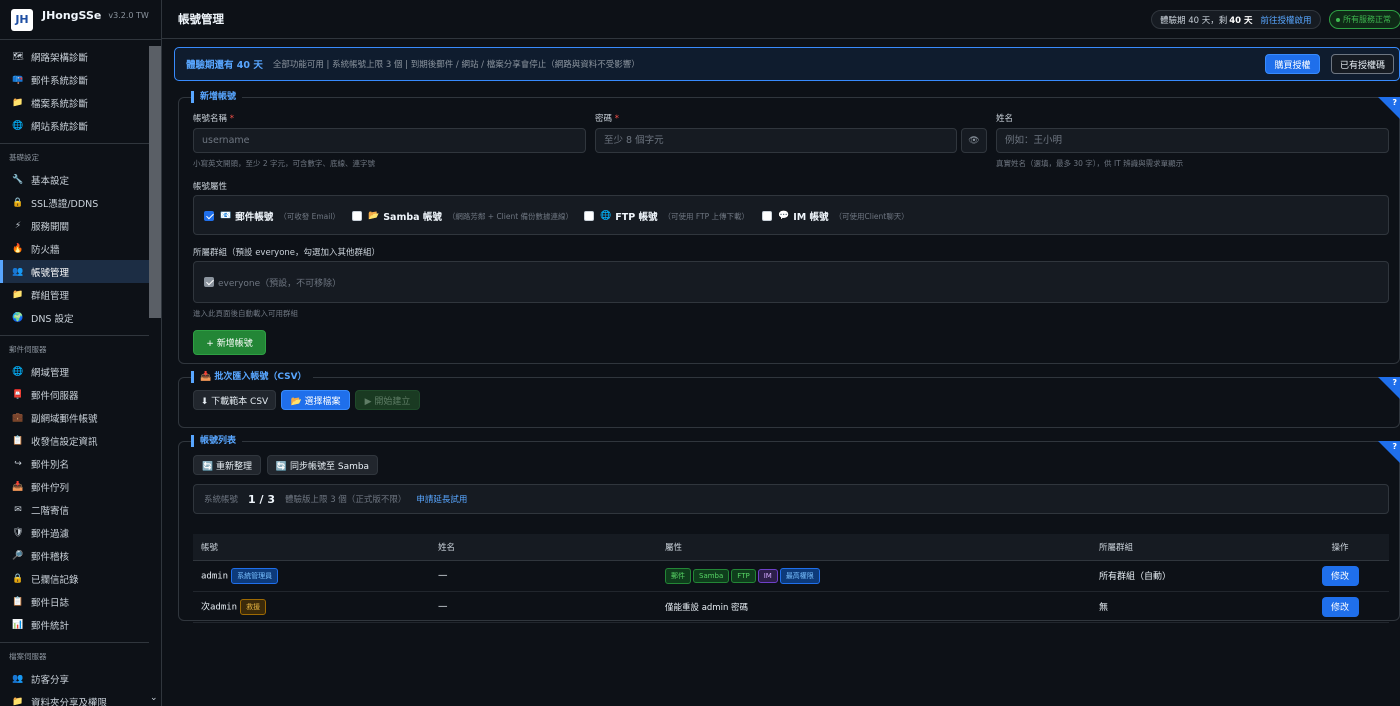 Image resolution: width=1400 pixels, height=706 pixels. Describe the element at coordinates (72, 15) in the screenshot. I see `app-name: JHongSSe` at that location.